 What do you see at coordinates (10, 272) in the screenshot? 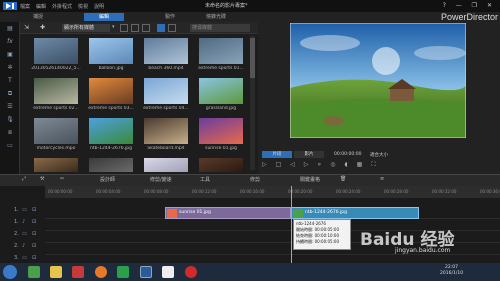
I see `start-button-icon` at bounding box center [10, 272].